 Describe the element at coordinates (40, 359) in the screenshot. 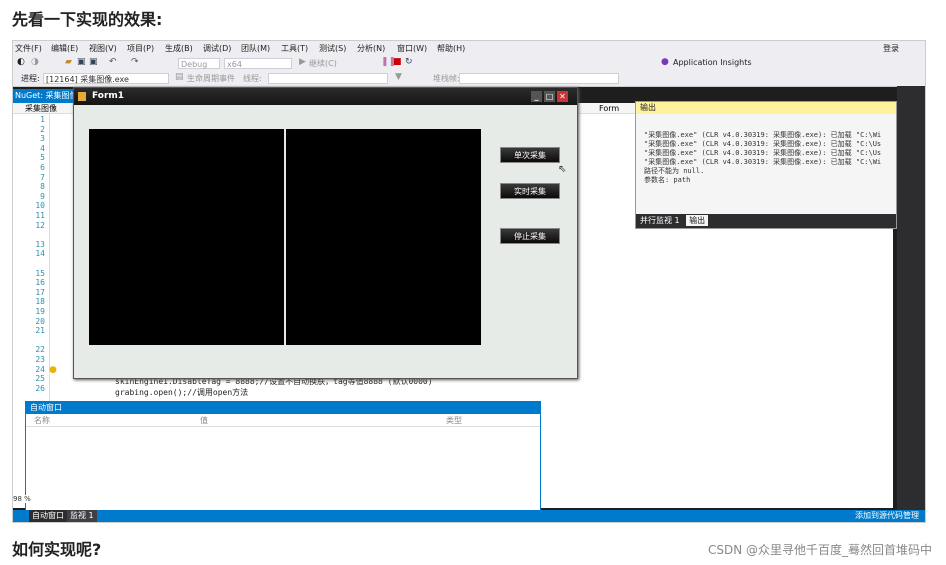

I see `line-number: 23` at that location.